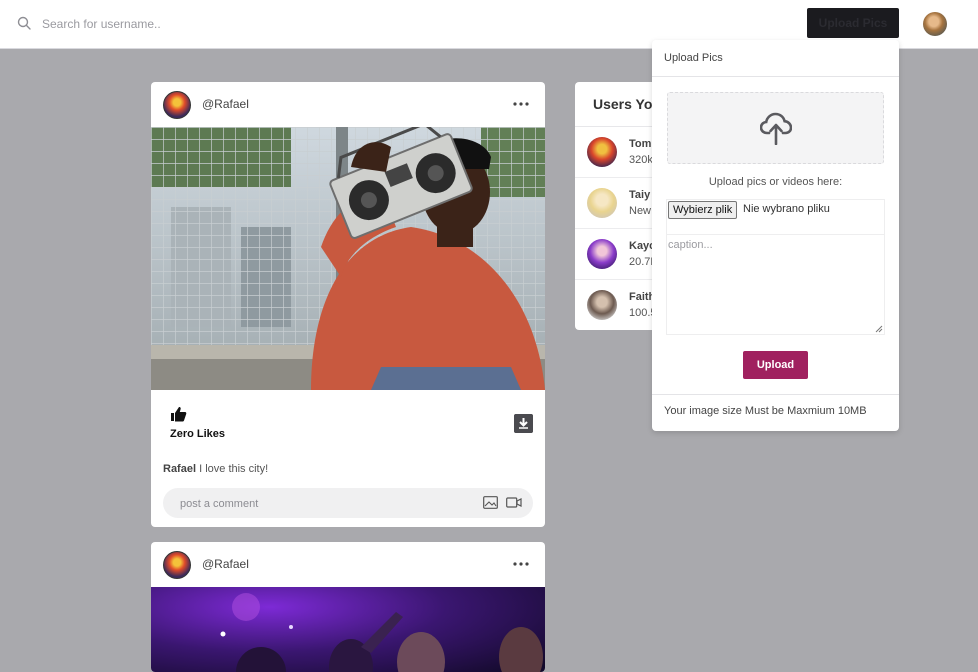 Image resolution: width=978 pixels, height=672 pixels. I want to click on user-name: Taiy, so click(640, 195).